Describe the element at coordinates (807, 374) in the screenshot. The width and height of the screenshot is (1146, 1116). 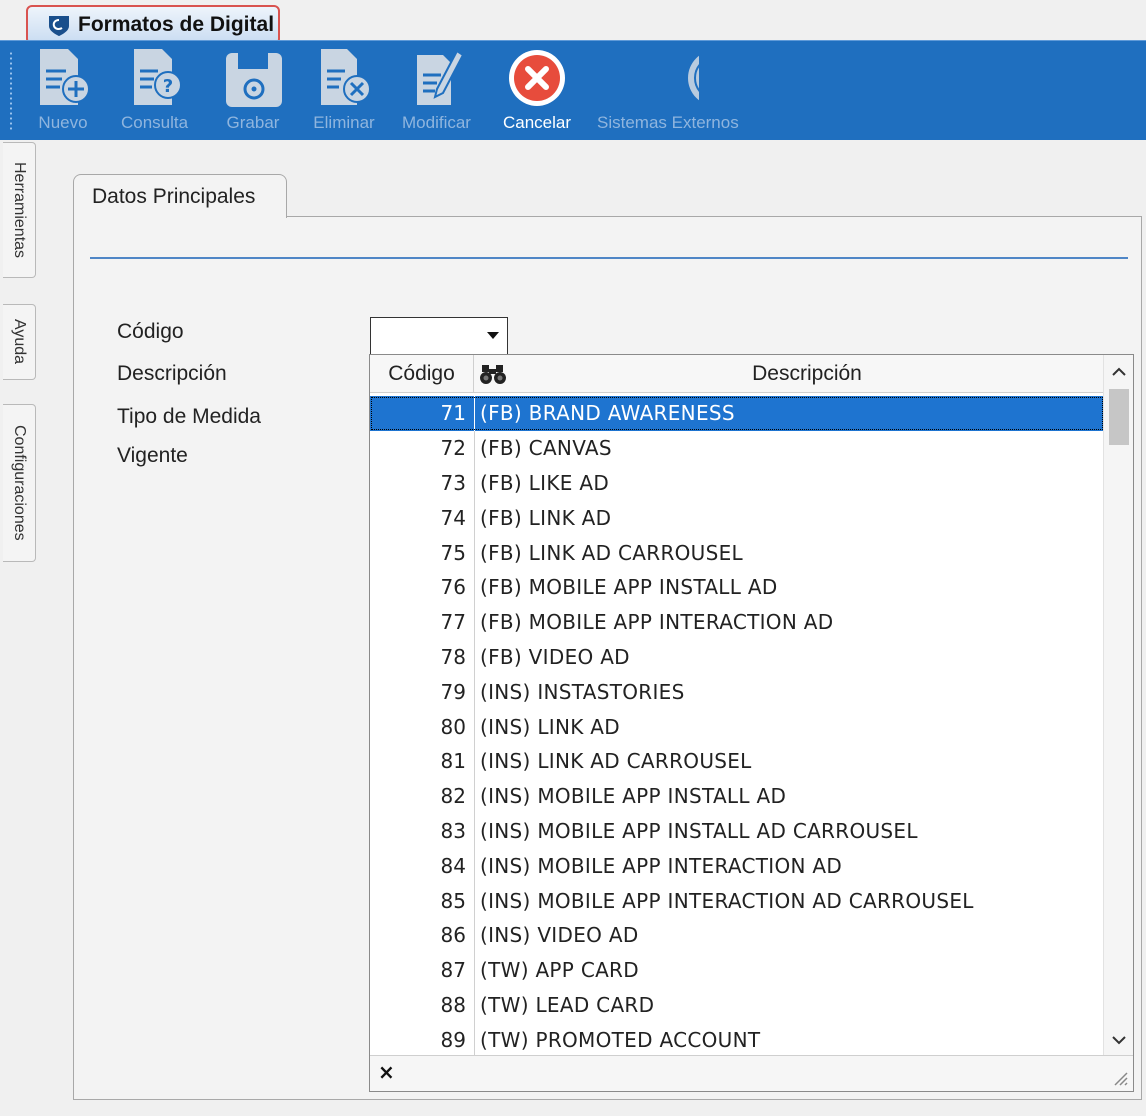
I see `header-descripcion: Descripción` at that location.